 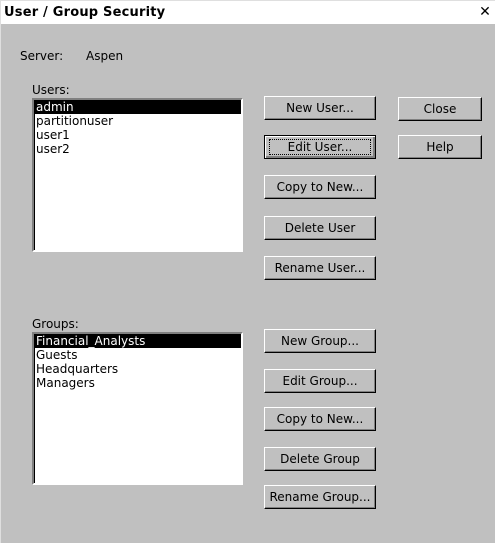 What do you see at coordinates (55, 324) in the screenshot?
I see `groups-label: Groups:` at bounding box center [55, 324].